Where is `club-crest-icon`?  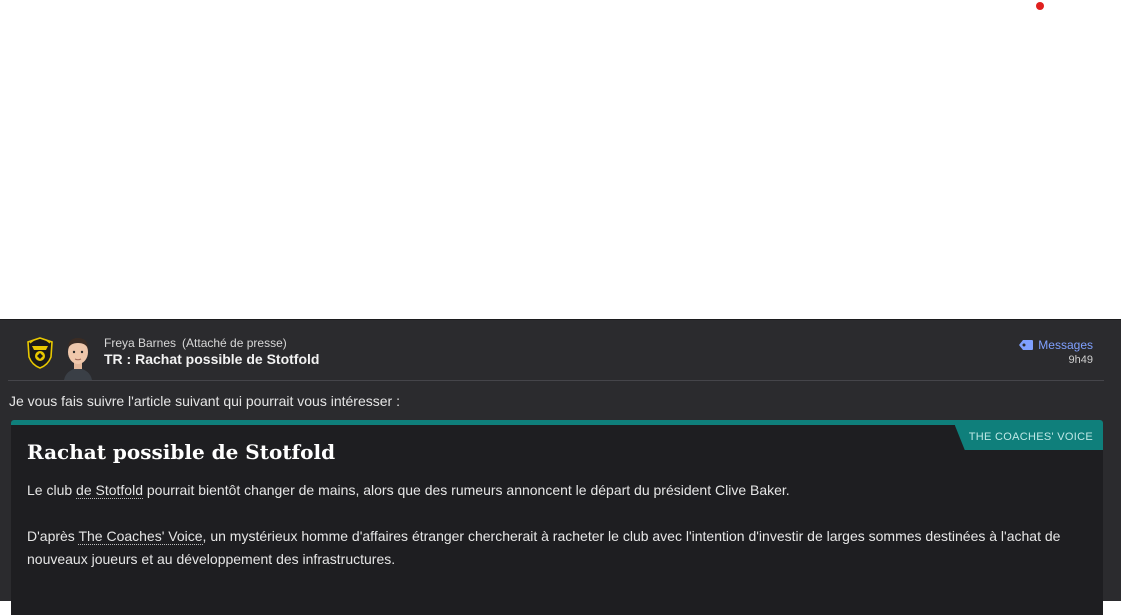 club-crest-icon is located at coordinates (40, 353).